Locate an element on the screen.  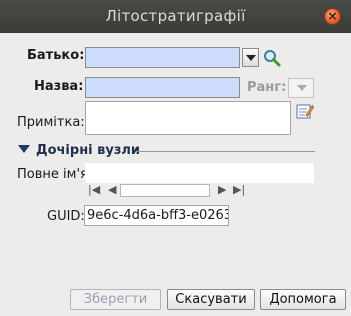
guid-field: 9e6c-4d6a-bff3-e0263 is located at coordinates (156, 215).